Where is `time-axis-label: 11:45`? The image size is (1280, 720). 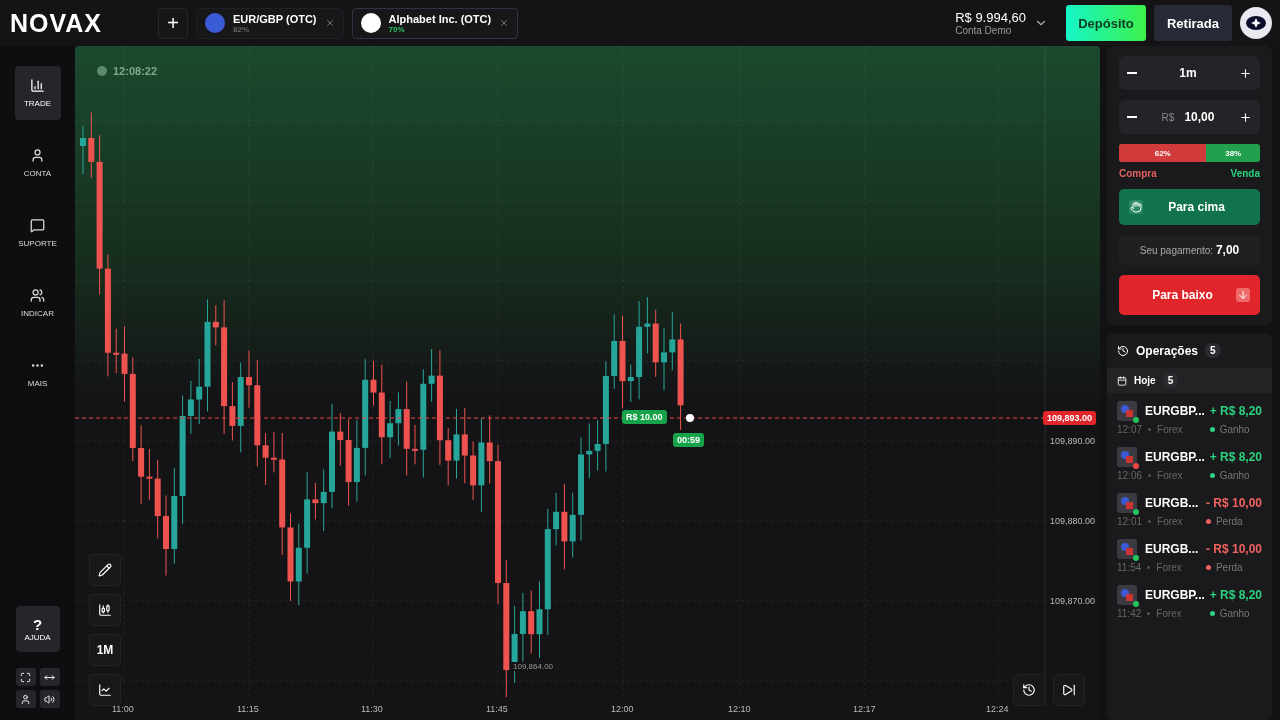
time-axis-label: 11:45 is located at coordinates (497, 709).